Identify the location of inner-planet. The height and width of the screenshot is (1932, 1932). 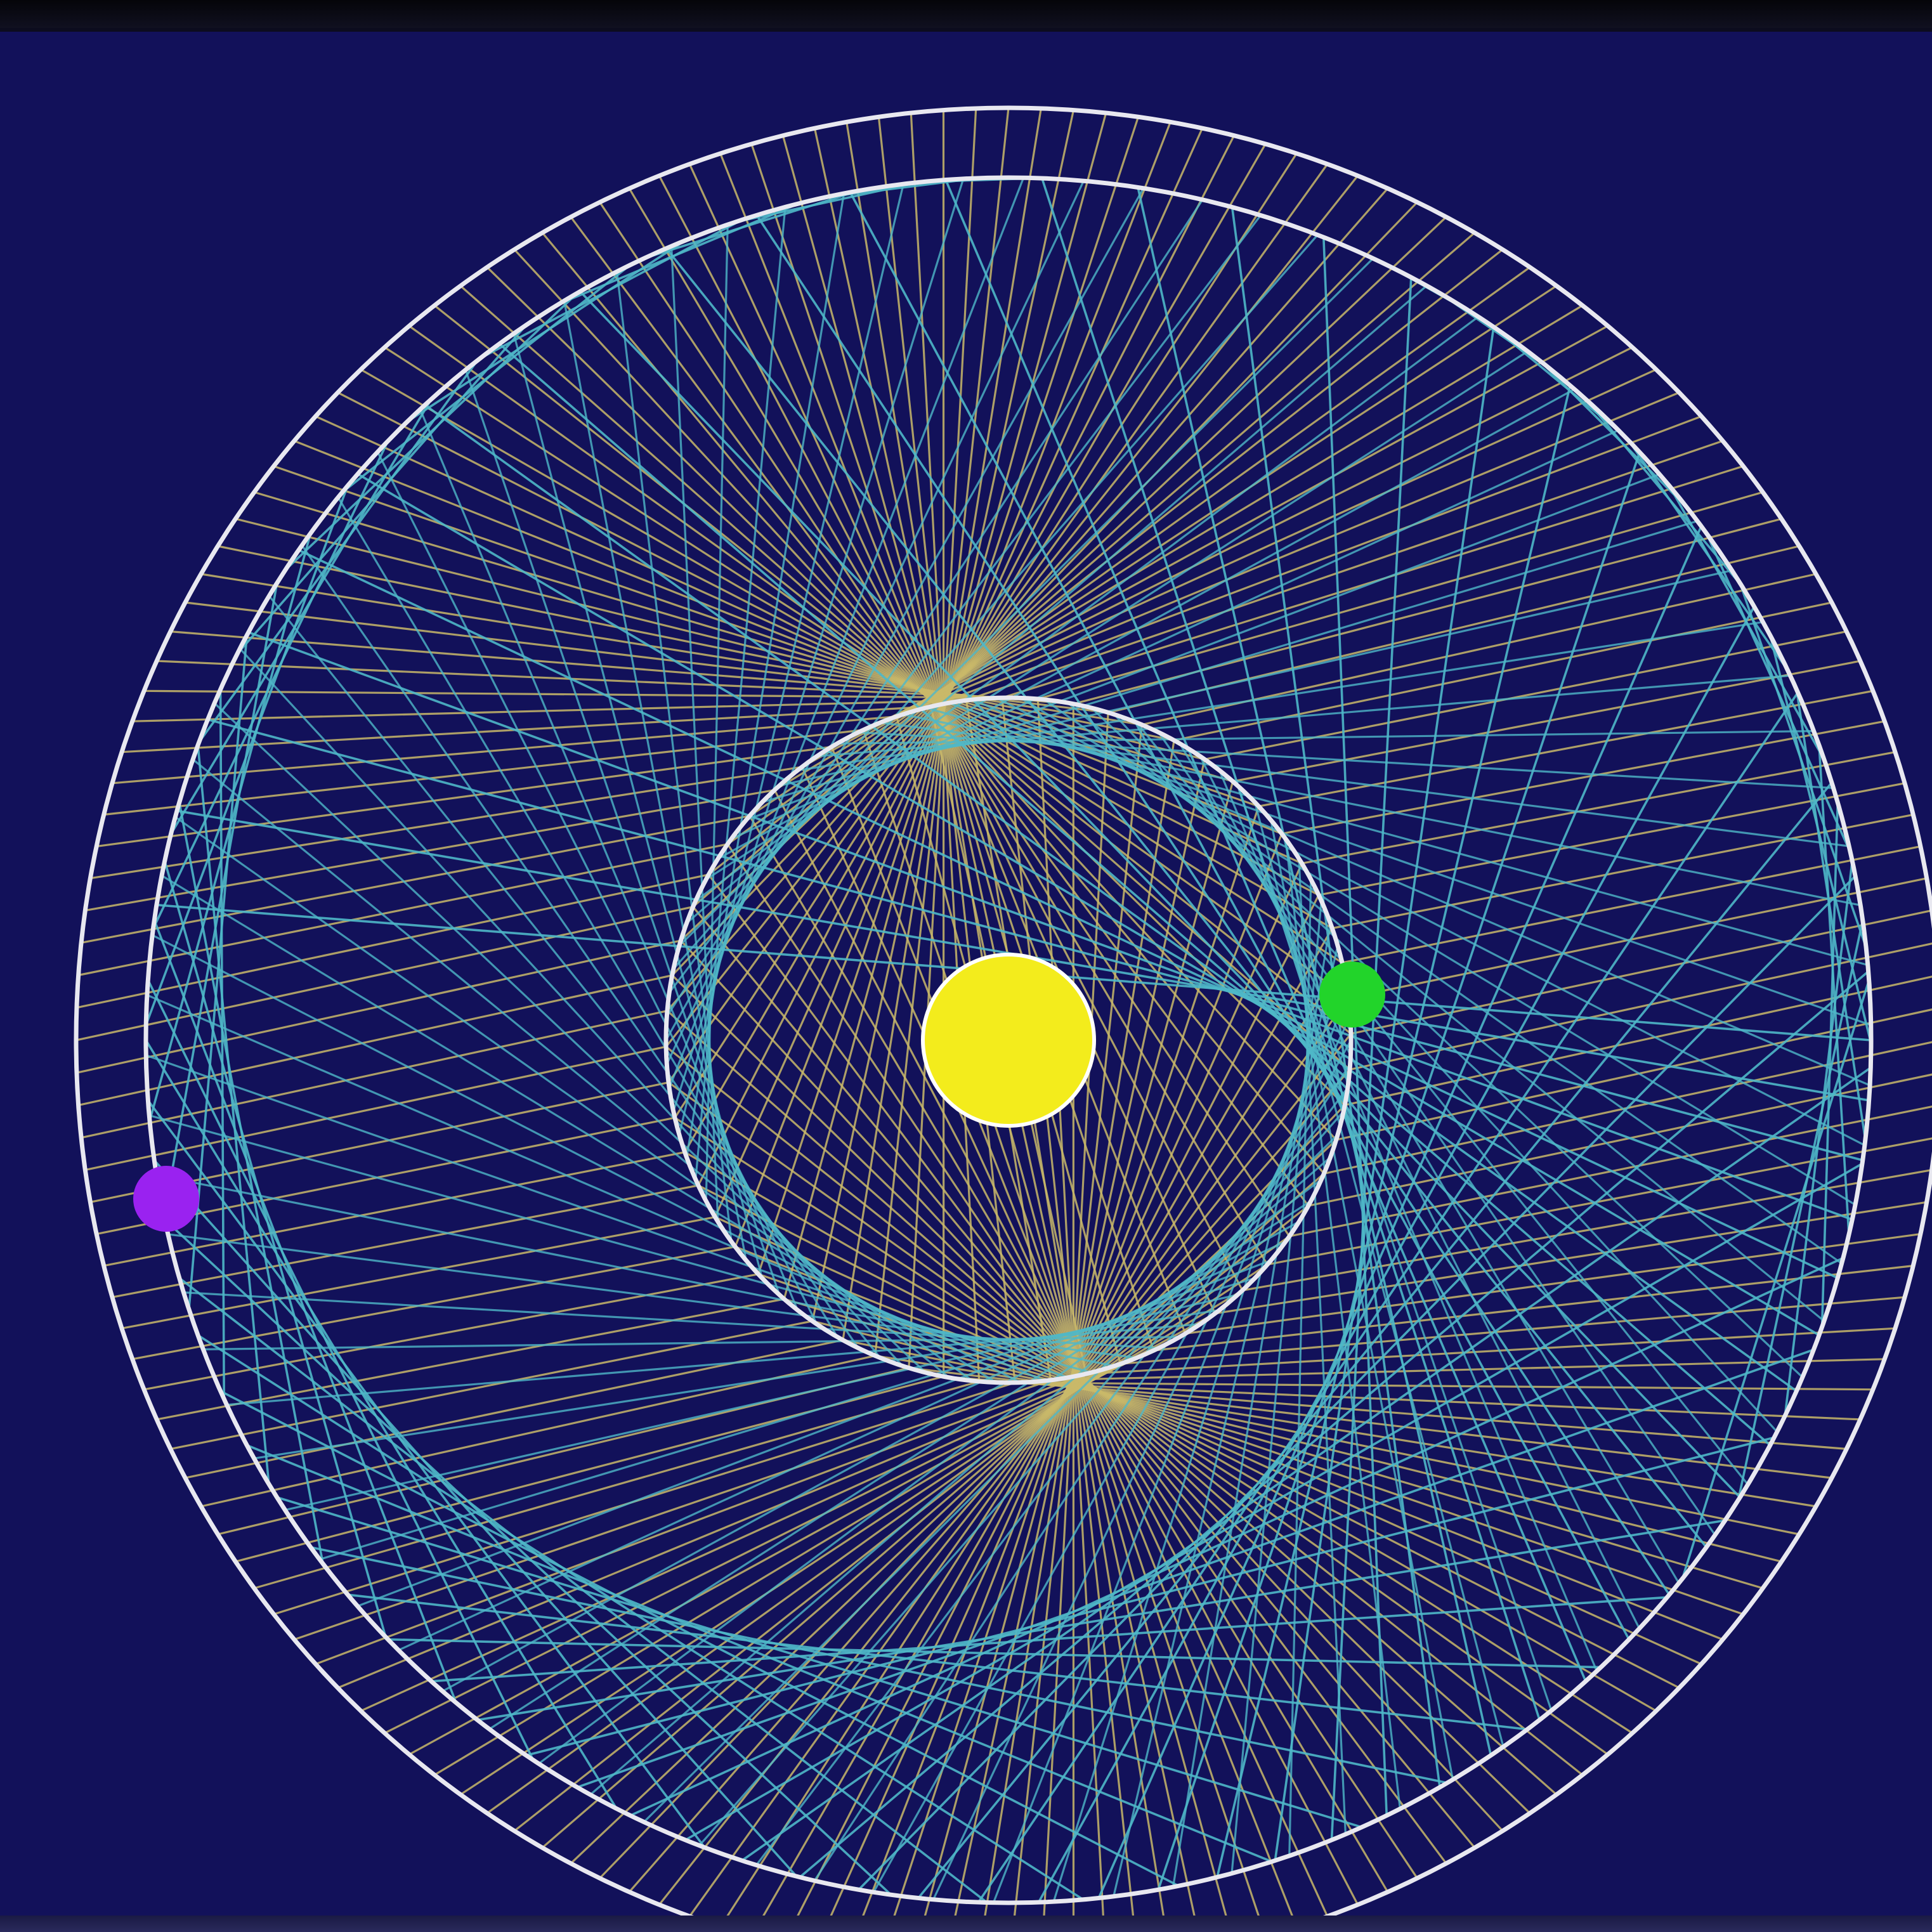
(1352, 995).